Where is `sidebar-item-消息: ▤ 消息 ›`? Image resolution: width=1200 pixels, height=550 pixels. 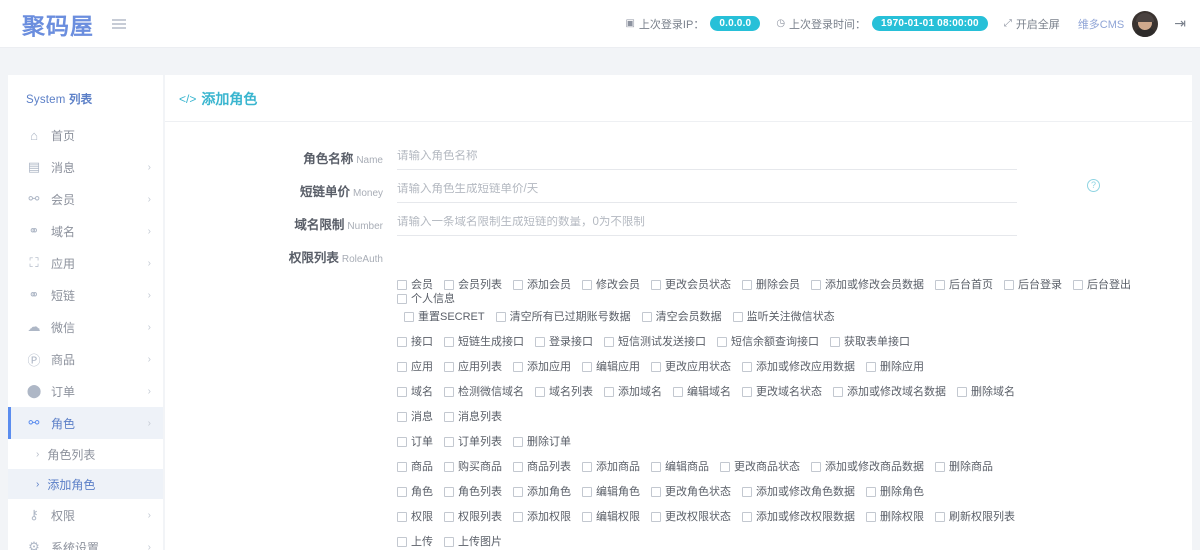
sidebar-item-消息: ▤ 消息 › is located at coordinates (85, 167).